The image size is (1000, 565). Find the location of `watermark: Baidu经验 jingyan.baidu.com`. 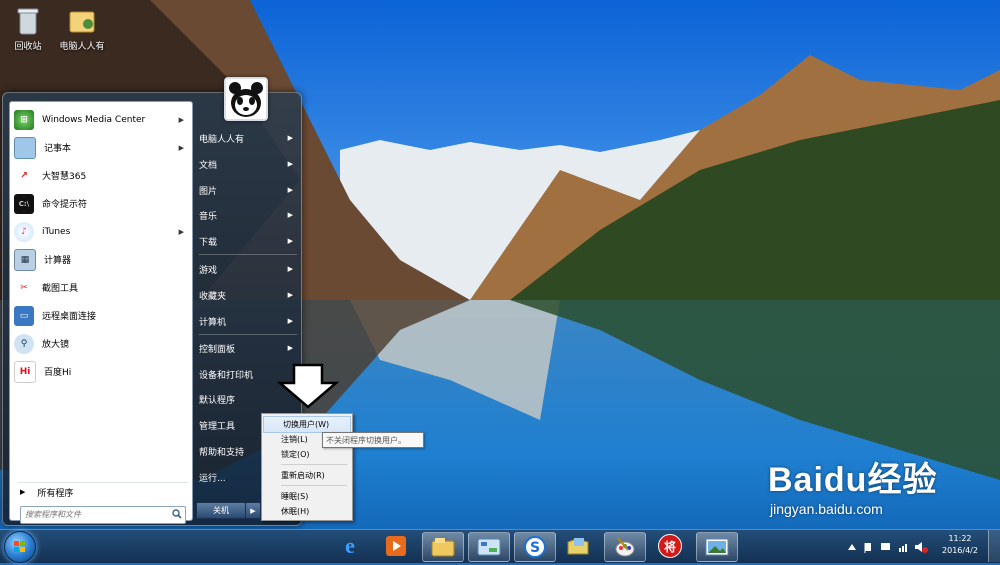

watermark: Baidu经验 jingyan.baidu.com is located at coordinates (852, 484).